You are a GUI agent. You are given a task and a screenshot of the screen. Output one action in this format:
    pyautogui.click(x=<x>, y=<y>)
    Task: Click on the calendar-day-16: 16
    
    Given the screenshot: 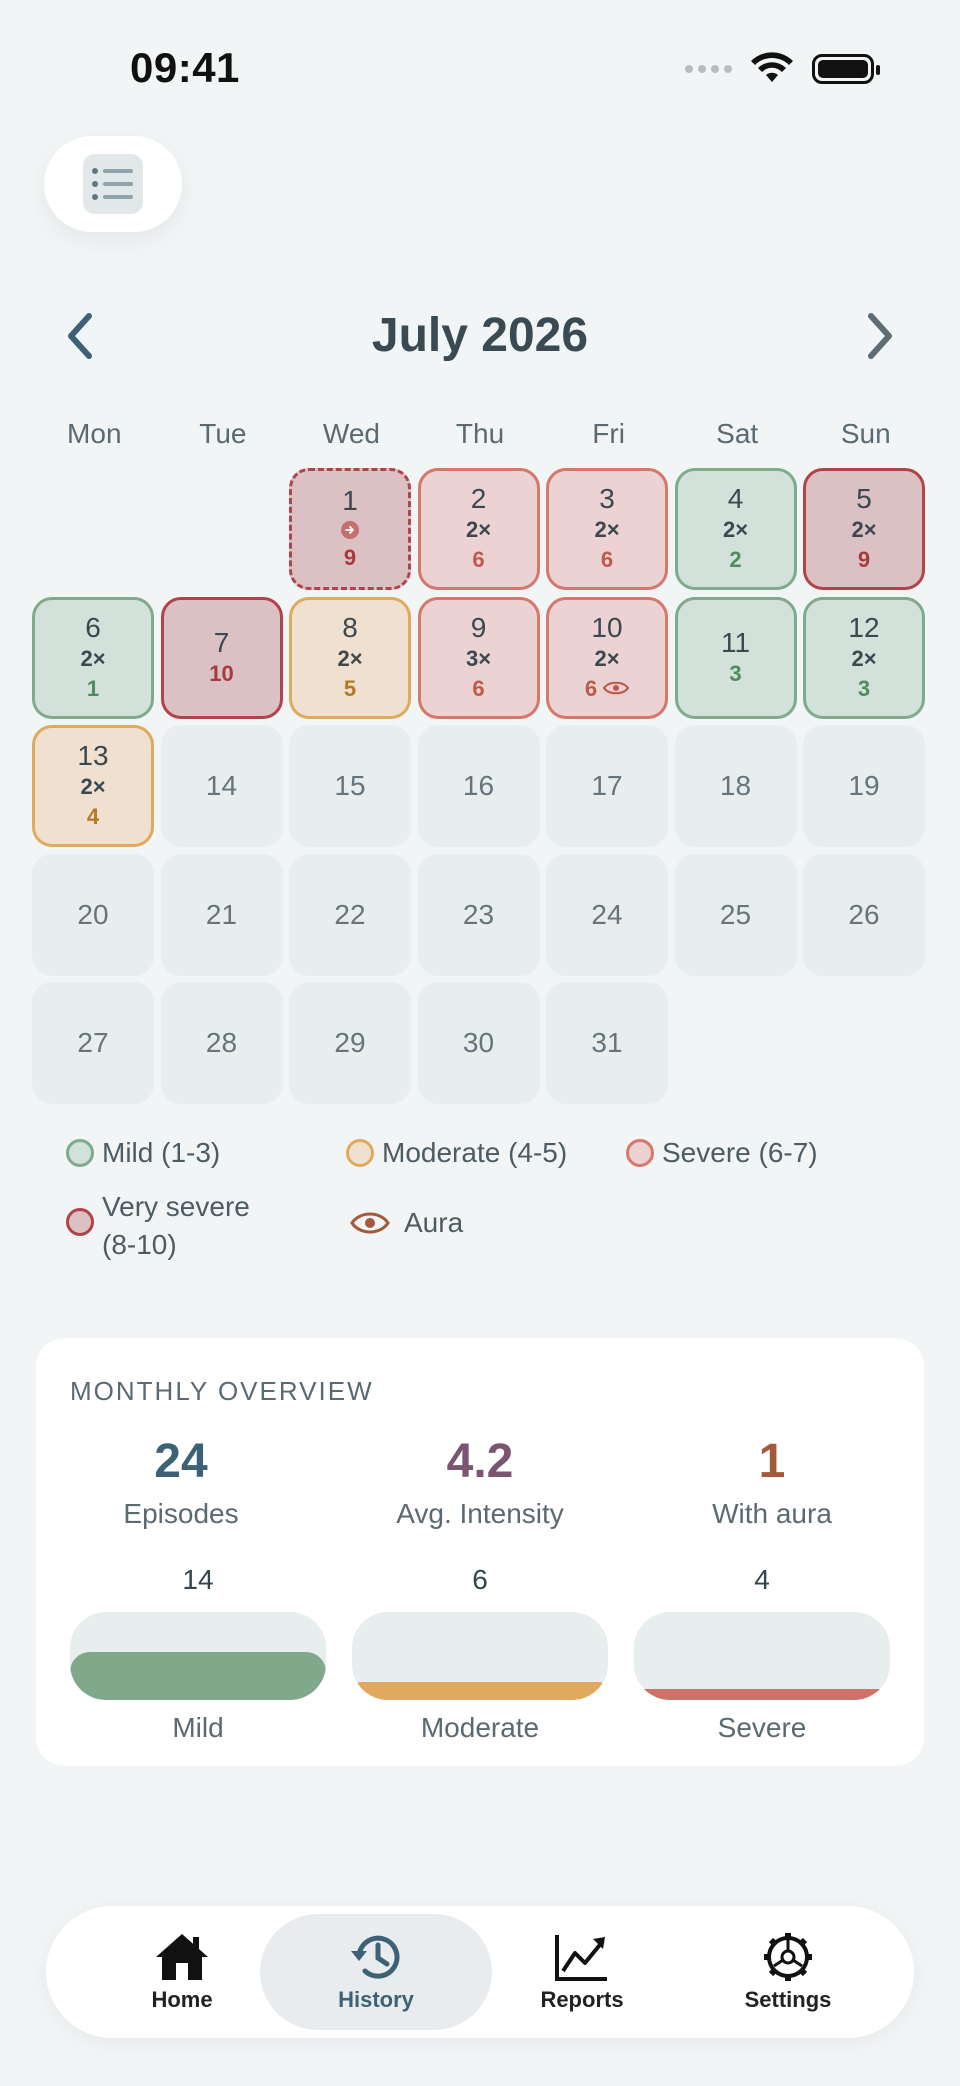 What is the action you would take?
    pyautogui.click(x=478, y=786)
    